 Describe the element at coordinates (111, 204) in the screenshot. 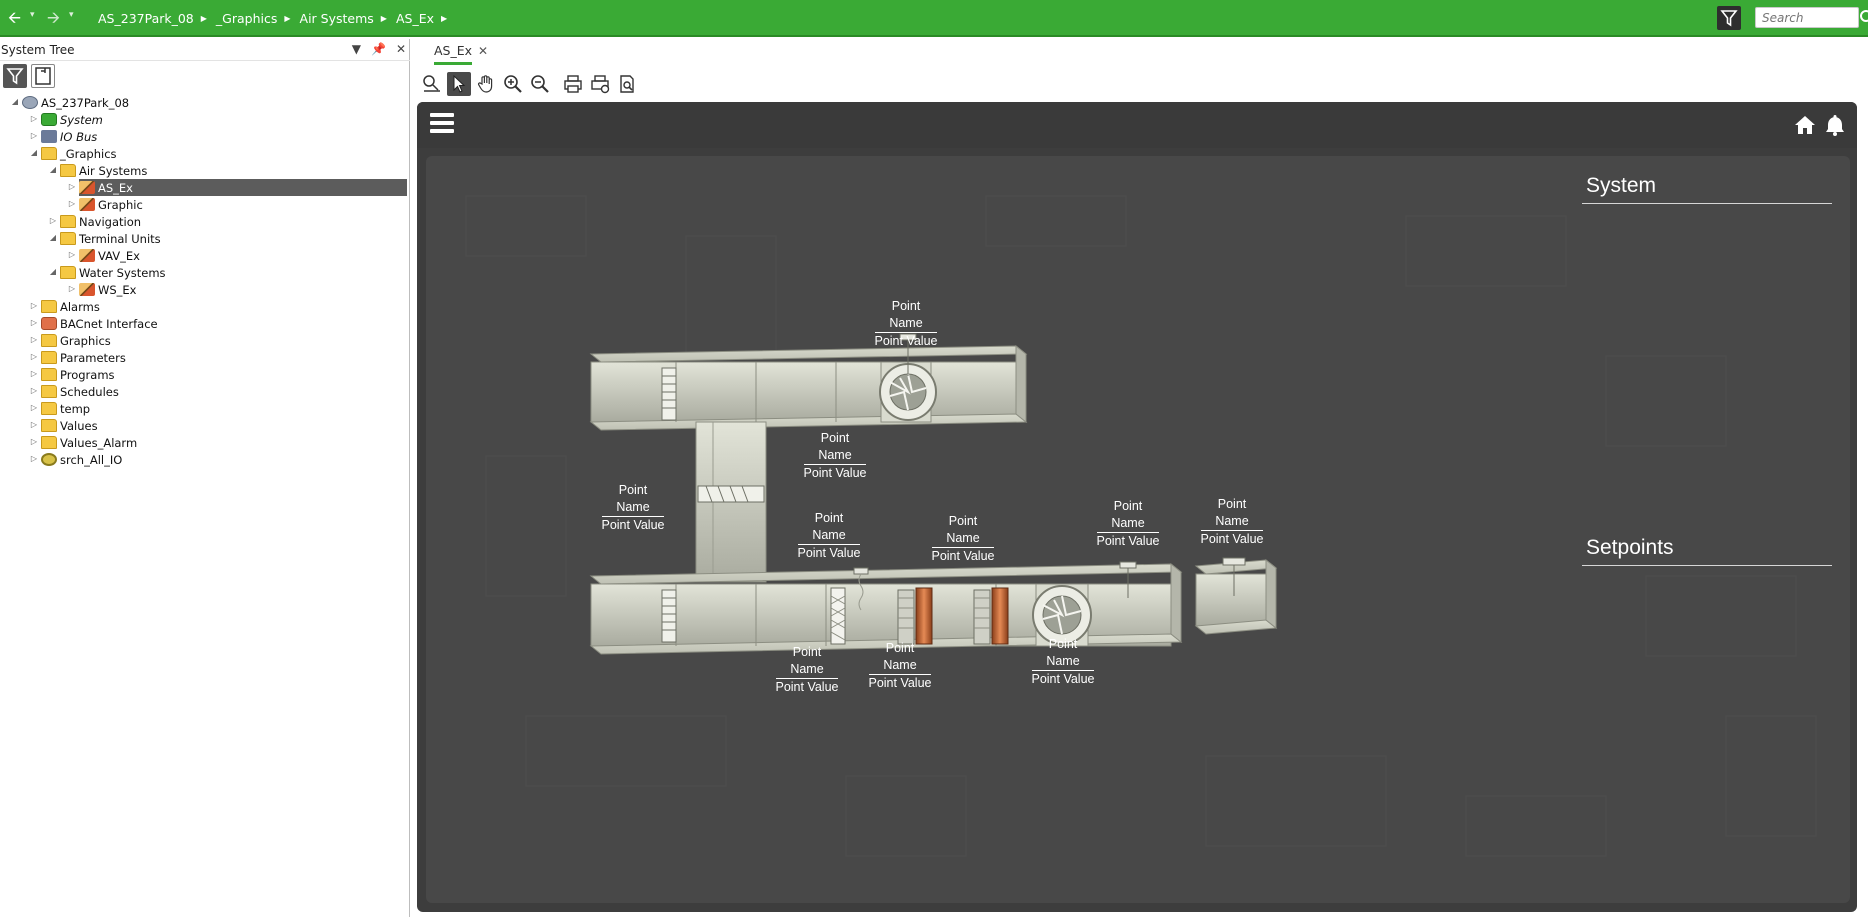

I see `tree-item: Graphic` at that location.